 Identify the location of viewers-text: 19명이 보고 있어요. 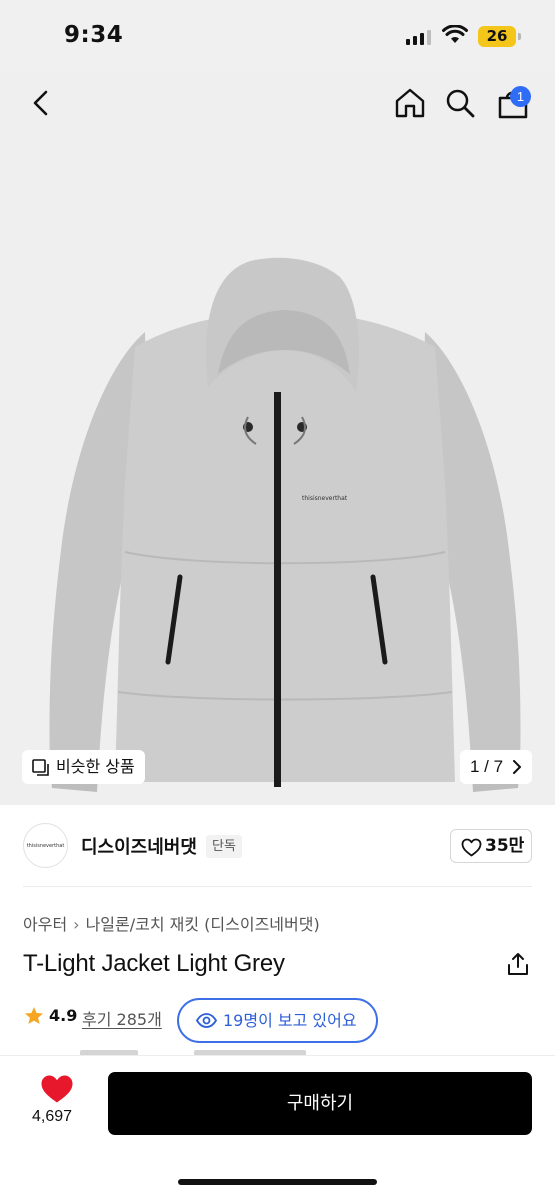
(290, 1020).